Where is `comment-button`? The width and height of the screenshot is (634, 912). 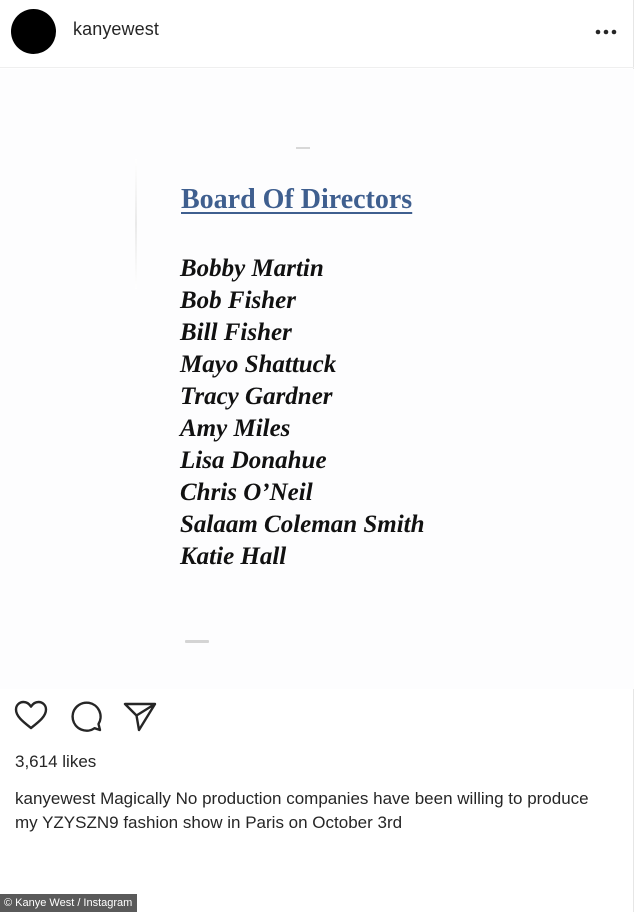 comment-button is located at coordinates (86, 716).